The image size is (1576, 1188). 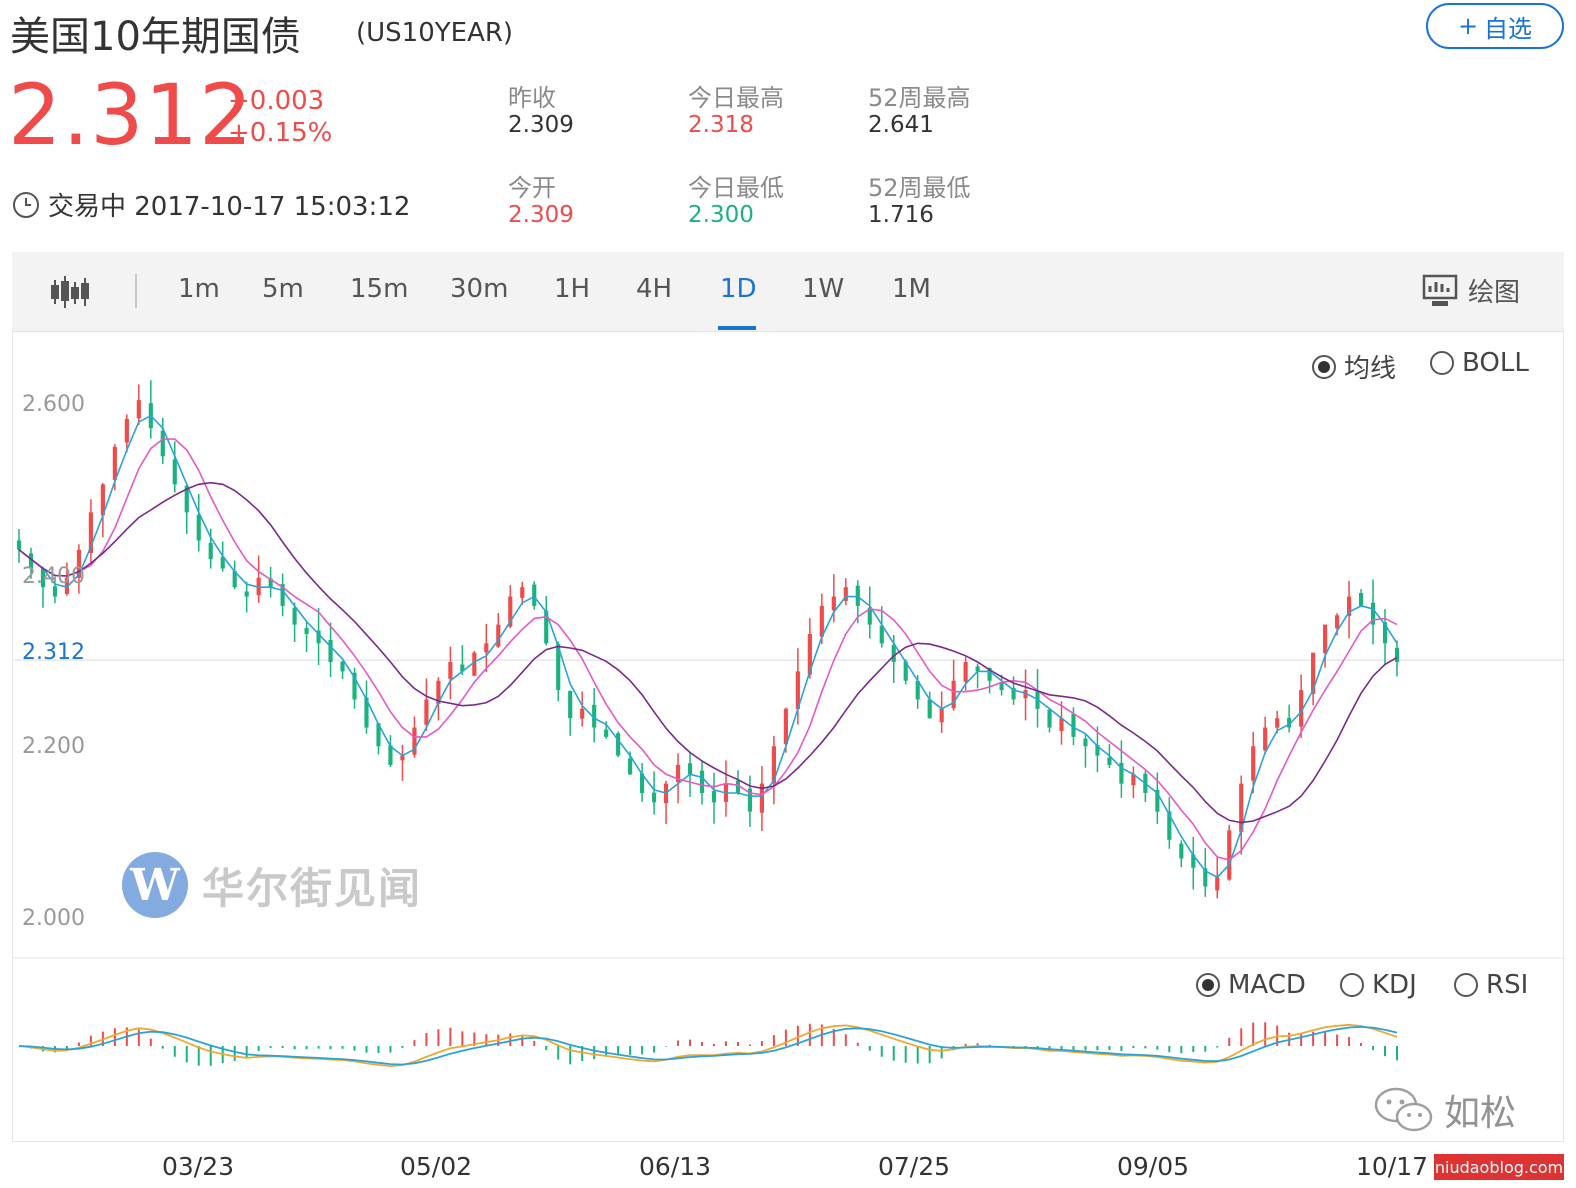 What do you see at coordinates (572, 289) in the screenshot?
I see `period-tab-1h: 1H` at bounding box center [572, 289].